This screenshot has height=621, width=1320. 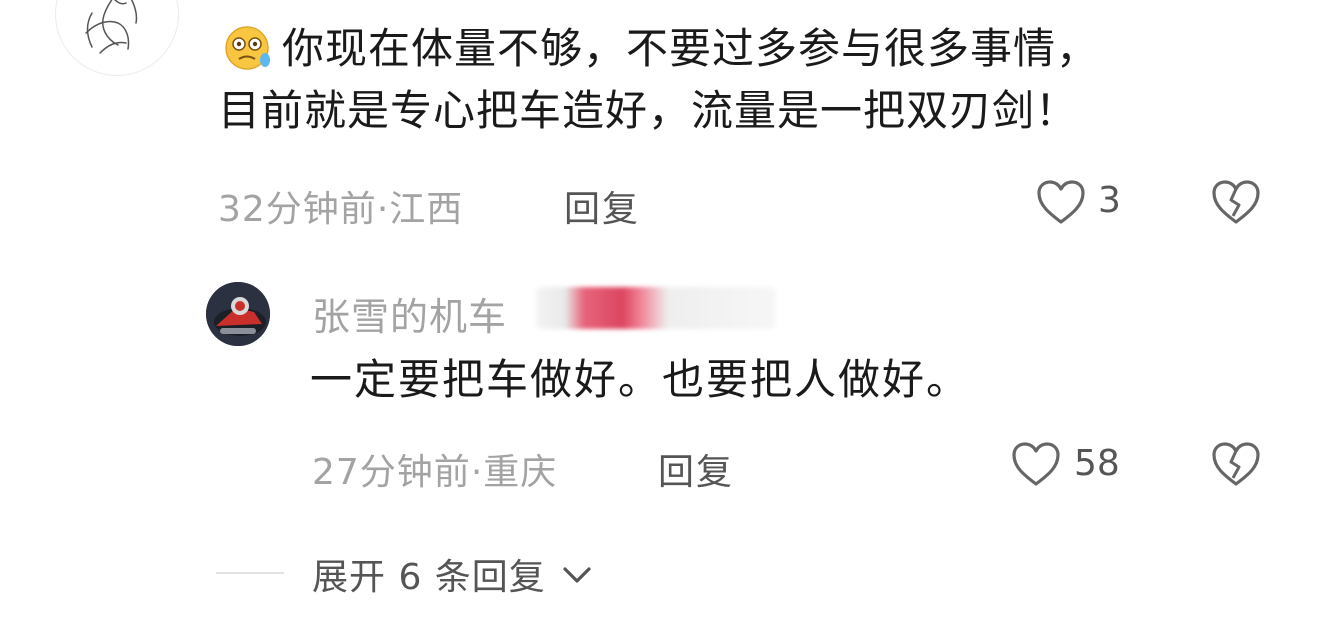 I want to click on reply-location: 重庆, so click(x=520, y=472).